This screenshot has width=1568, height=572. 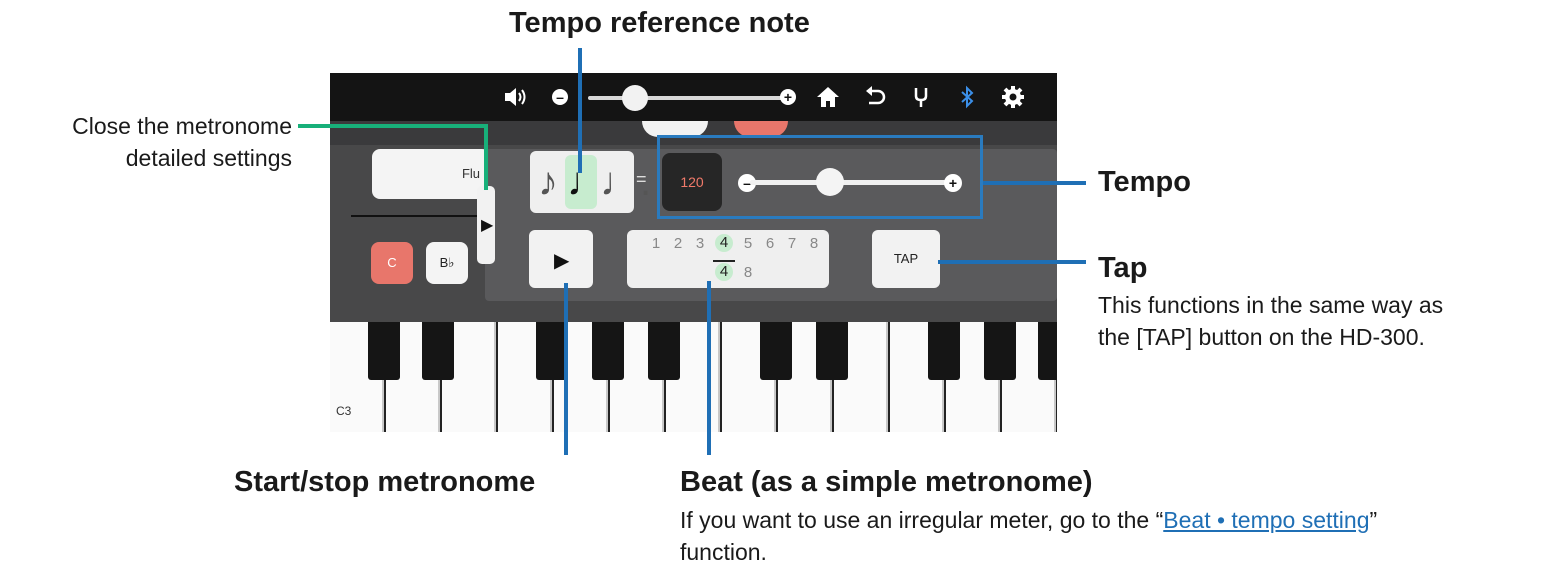 I want to click on close-settings-line2: detailed settings, so click(x=208, y=158).